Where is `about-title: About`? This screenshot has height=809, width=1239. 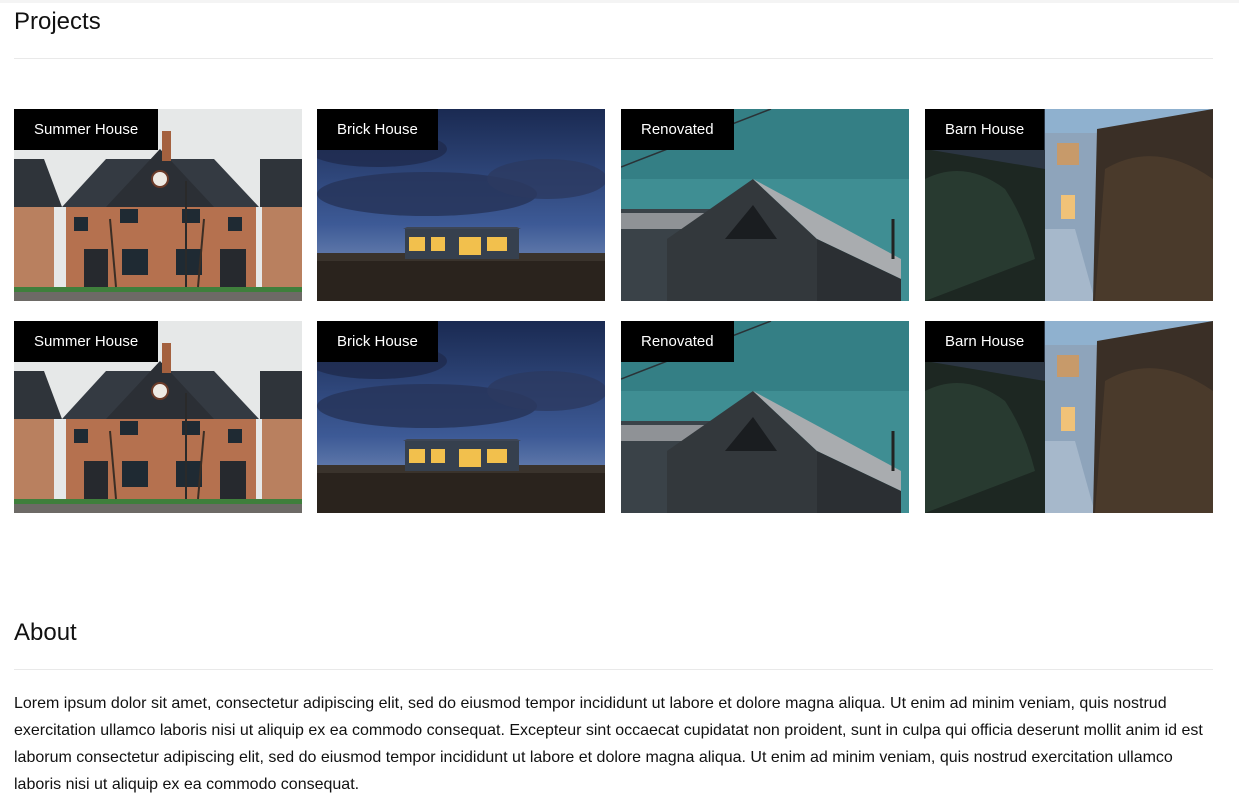
about-title: About is located at coordinates (45, 632).